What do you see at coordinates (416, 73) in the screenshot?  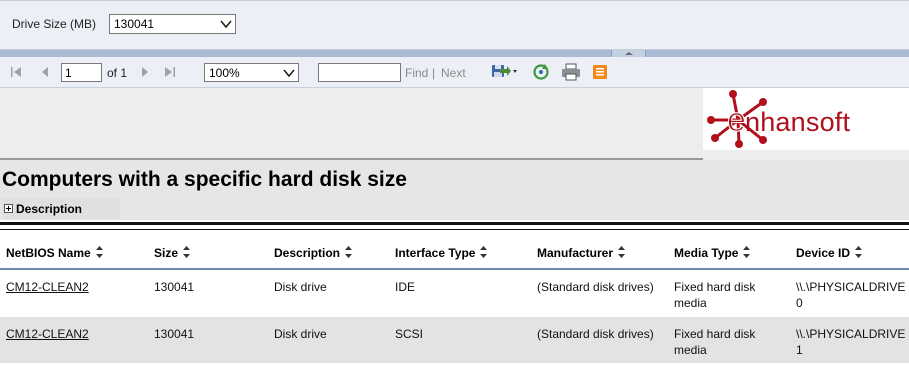 I see `find-link: Find` at bounding box center [416, 73].